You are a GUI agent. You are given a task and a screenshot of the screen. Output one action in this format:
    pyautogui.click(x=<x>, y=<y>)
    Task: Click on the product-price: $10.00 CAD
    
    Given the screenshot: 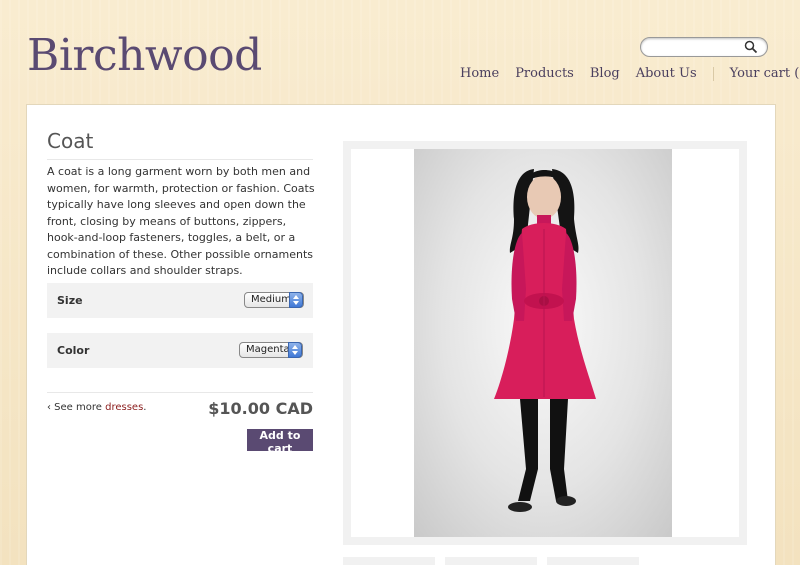 What is the action you would take?
    pyautogui.click(x=260, y=408)
    